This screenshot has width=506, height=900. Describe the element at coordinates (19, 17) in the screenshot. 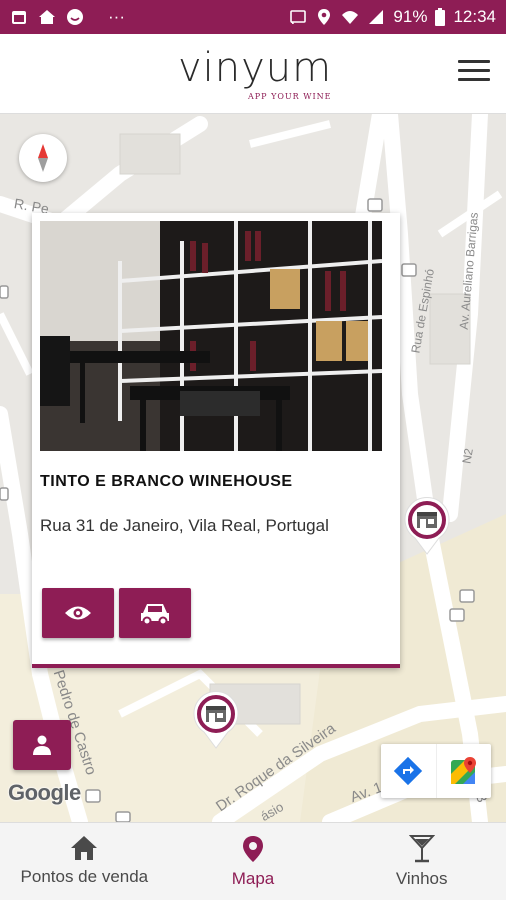

I see `calendar-notification-icon` at that location.